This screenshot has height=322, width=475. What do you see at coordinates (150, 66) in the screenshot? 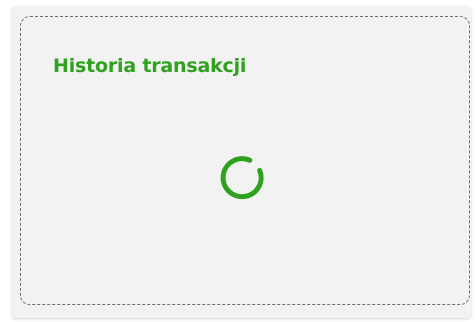
I see `card-title: Historia transakcji` at bounding box center [150, 66].